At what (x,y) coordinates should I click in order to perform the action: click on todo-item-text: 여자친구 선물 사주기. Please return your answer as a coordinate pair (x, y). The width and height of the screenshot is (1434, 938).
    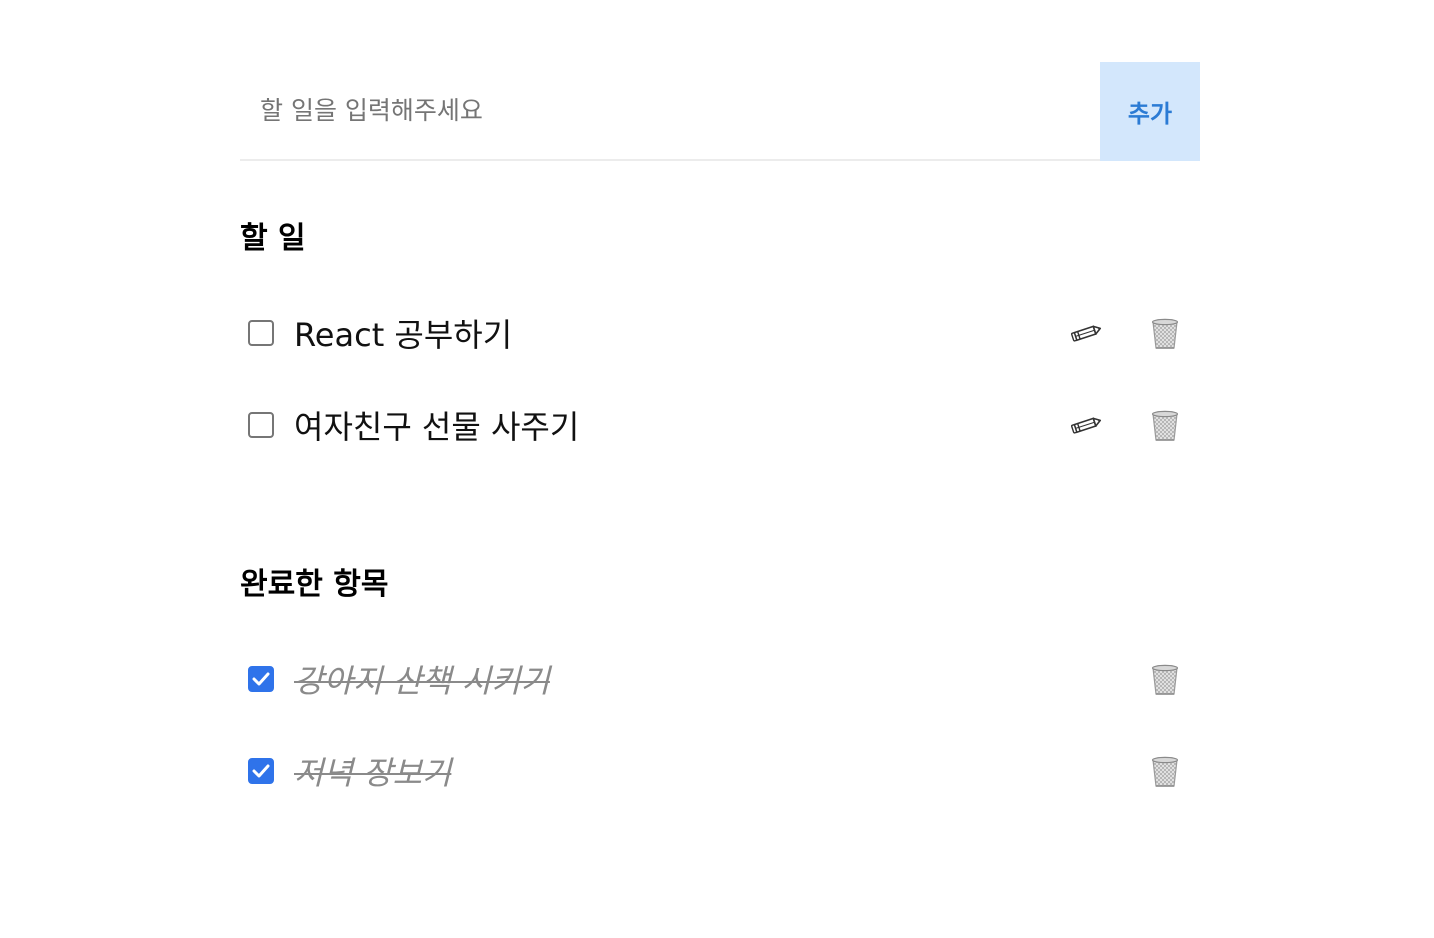
    Looking at the image, I should click on (437, 427).